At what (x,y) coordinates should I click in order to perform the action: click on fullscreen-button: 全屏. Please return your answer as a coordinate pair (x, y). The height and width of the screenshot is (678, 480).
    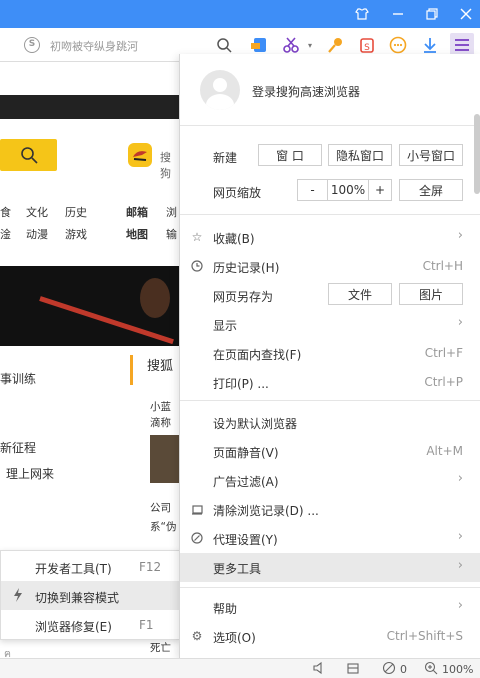
    Looking at the image, I should click on (431, 190).